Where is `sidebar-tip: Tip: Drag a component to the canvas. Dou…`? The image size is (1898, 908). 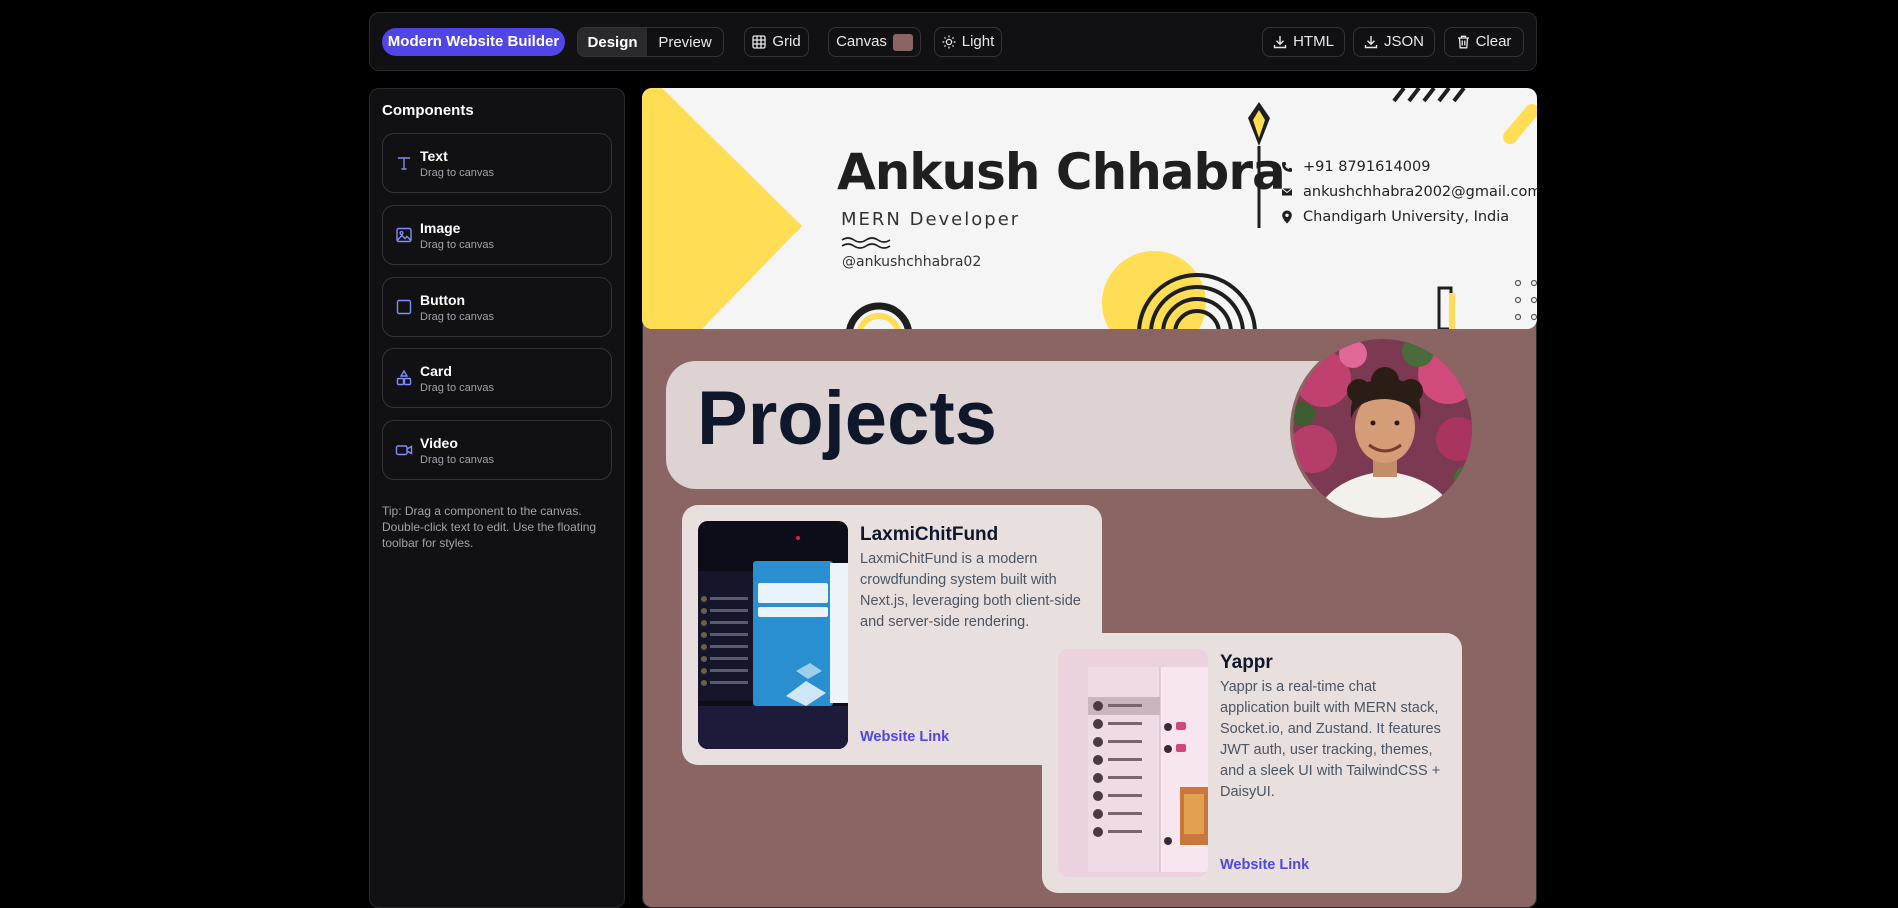 sidebar-tip: Tip: Drag a component to the canvas. Dou… is located at coordinates (489, 527).